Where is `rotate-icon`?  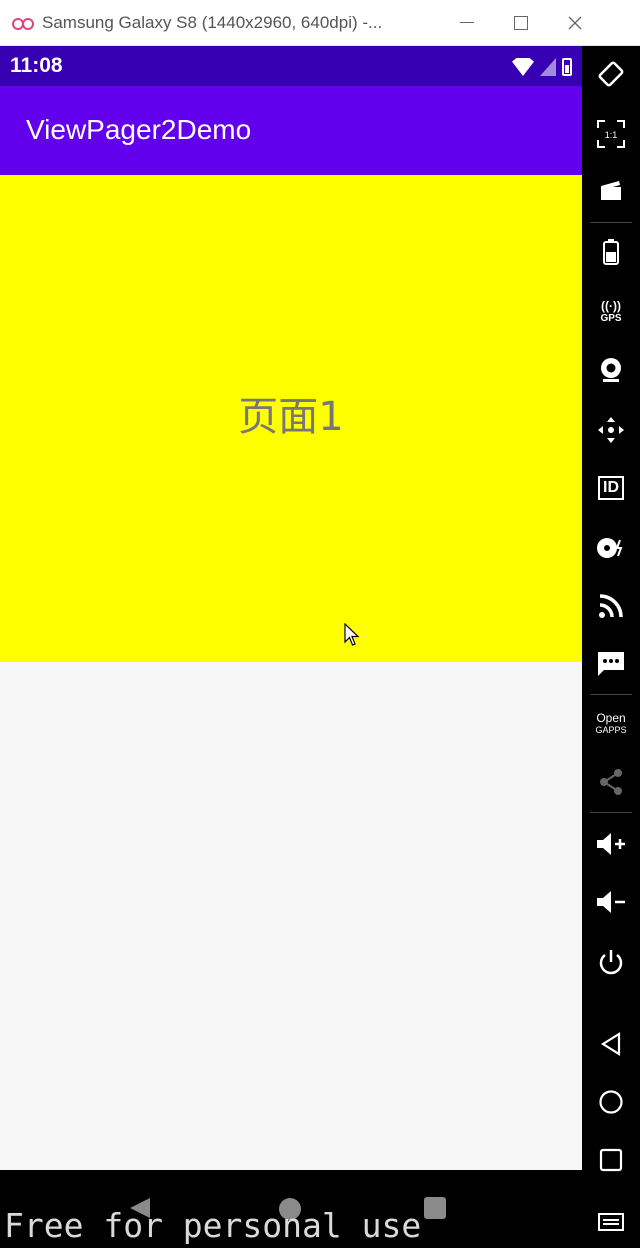 rotate-icon is located at coordinates (611, 74).